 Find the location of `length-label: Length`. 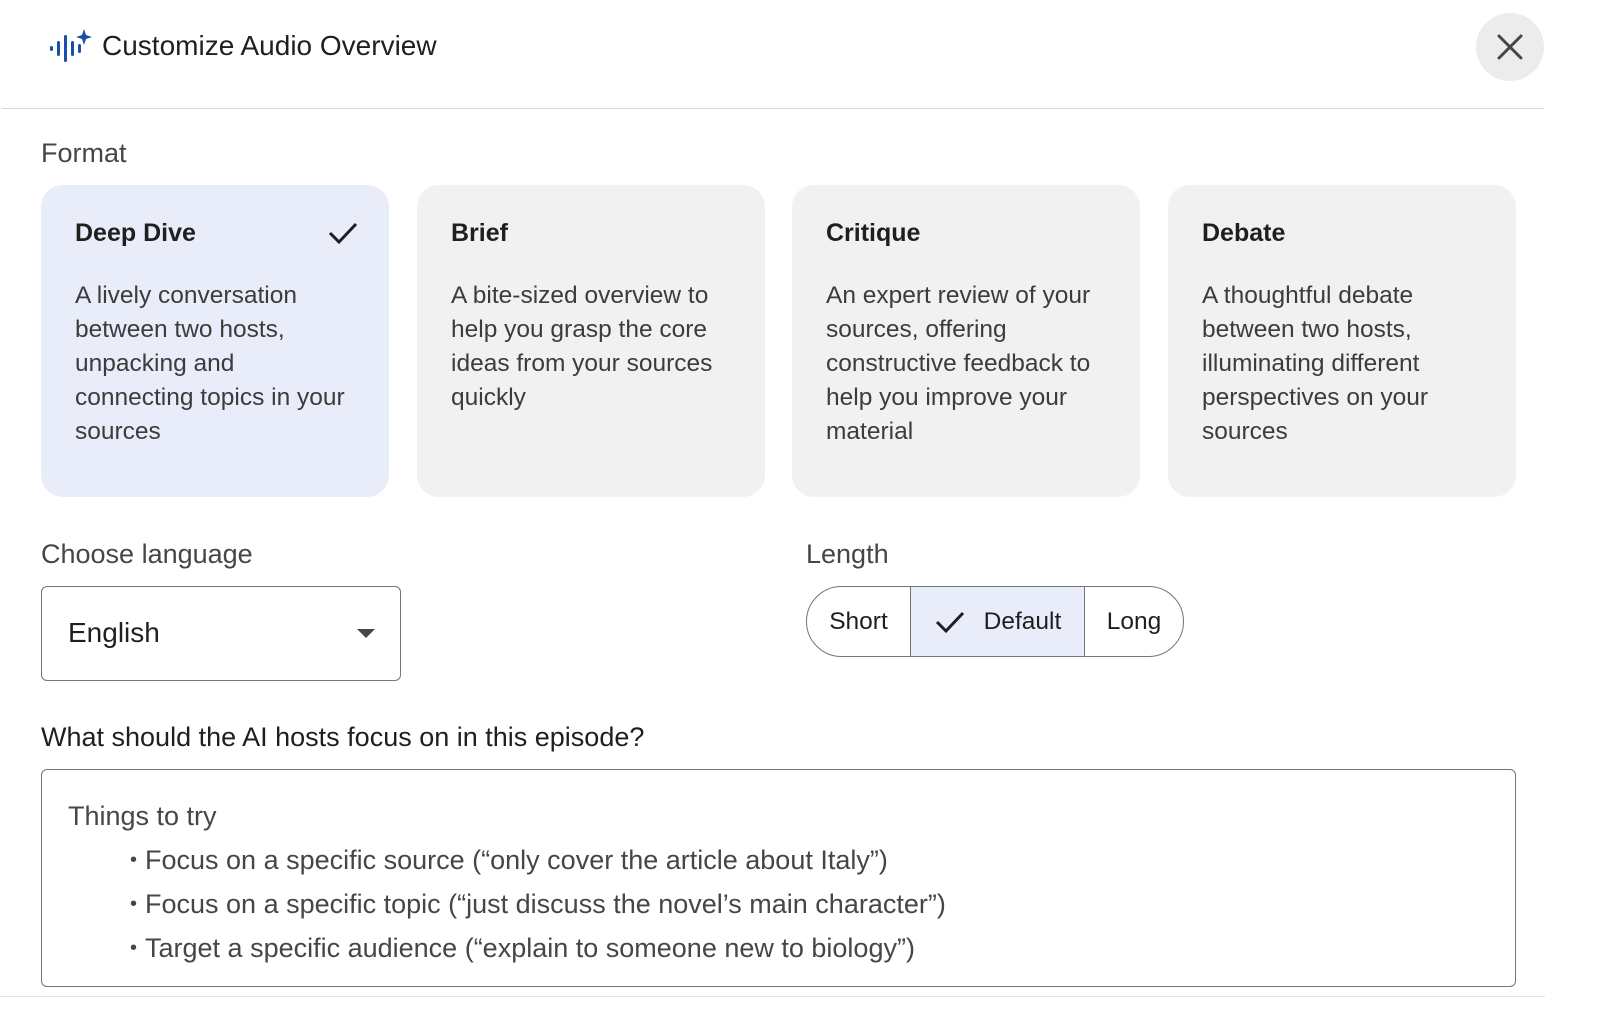

length-label: Length is located at coordinates (847, 554).